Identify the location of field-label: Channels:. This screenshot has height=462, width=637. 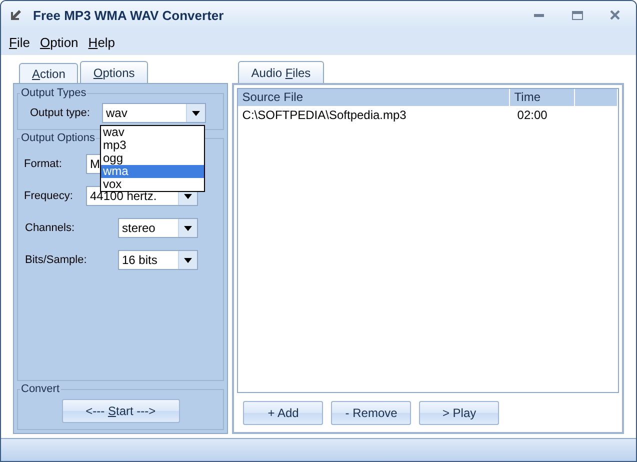
(50, 228).